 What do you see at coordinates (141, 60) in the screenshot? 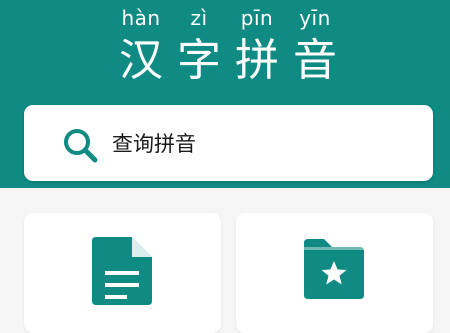
I see `title-hanzi: 汉` at bounding box center [141, 60].